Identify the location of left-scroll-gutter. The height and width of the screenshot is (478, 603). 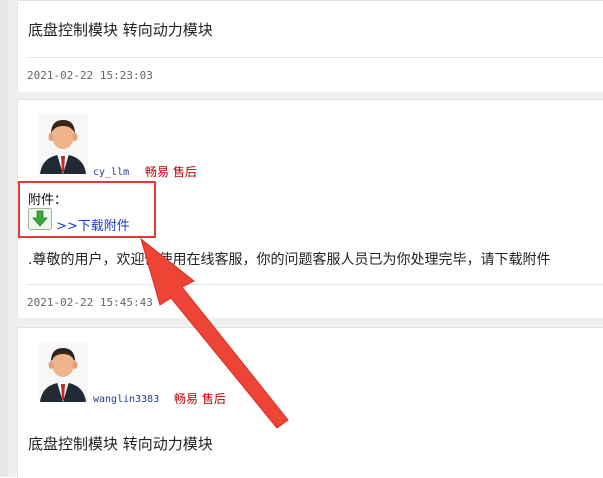
(4, 238).